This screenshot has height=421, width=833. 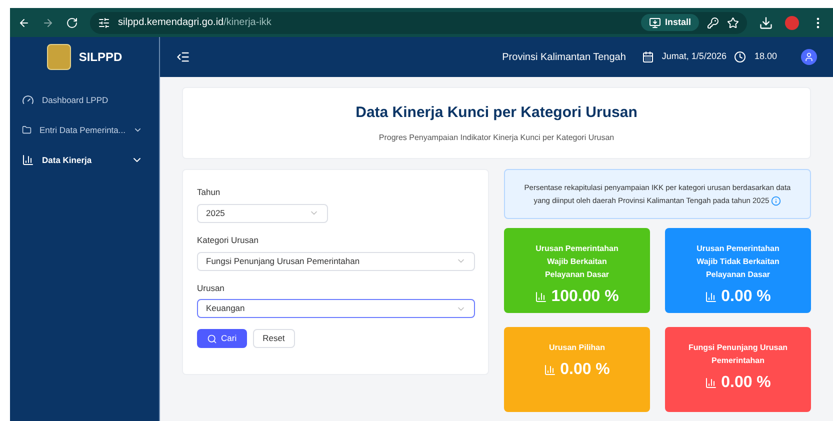 What do you see at coordinates (195, 23) in the screenshot?
I see `url-text: silppd.kemendagri.go.id/kinerja-ikk` at bounding box center [195, 23].